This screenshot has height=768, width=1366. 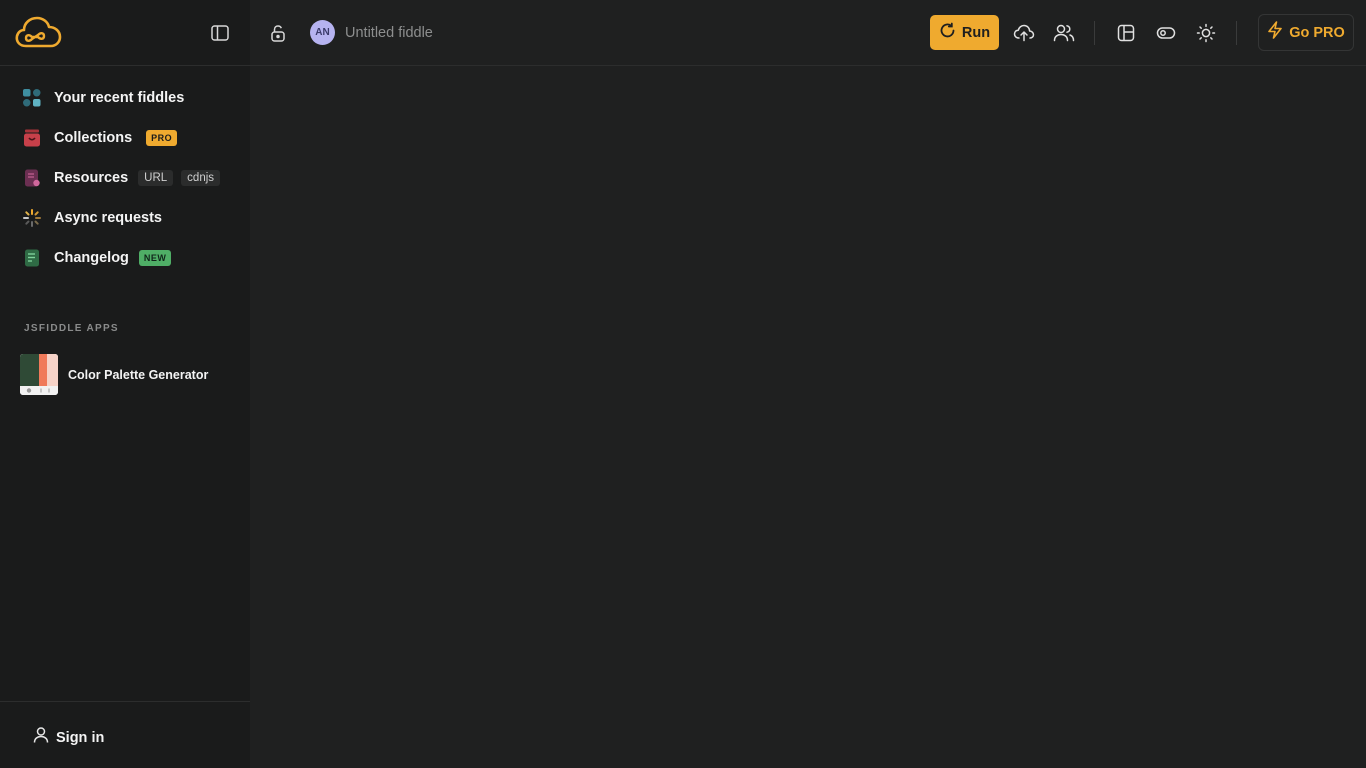 What do you see at coordinates (201, 178) in the screenshot?
I see `resource-chip-cdnjs: cdnjs` at bounding box center [201, 178].